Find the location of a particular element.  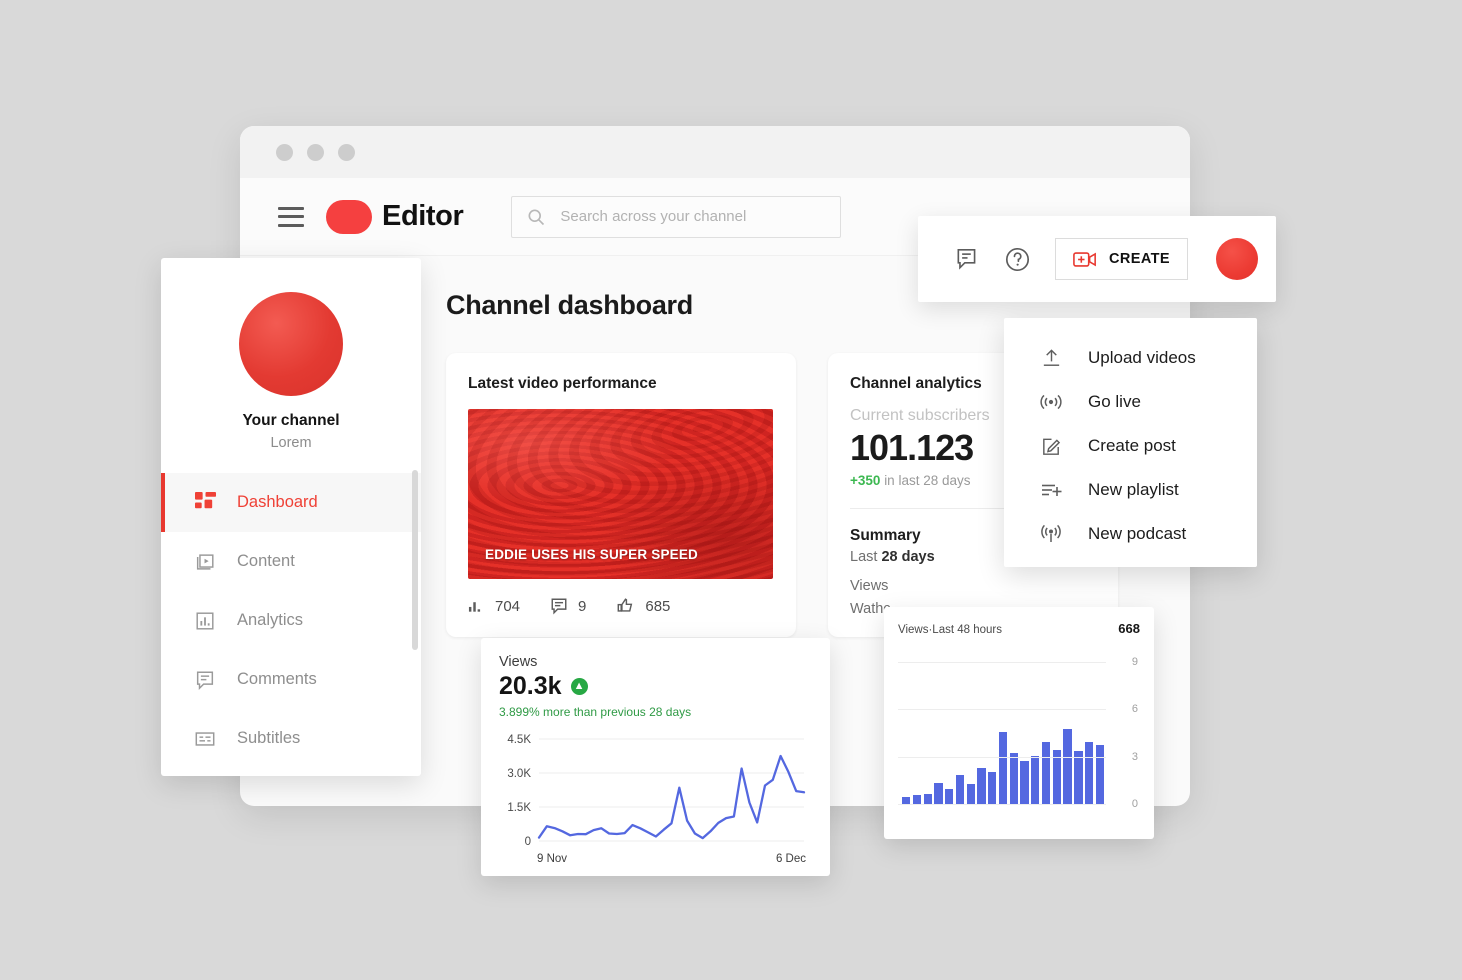

window-titlebar is located at coordinates (715, 152).